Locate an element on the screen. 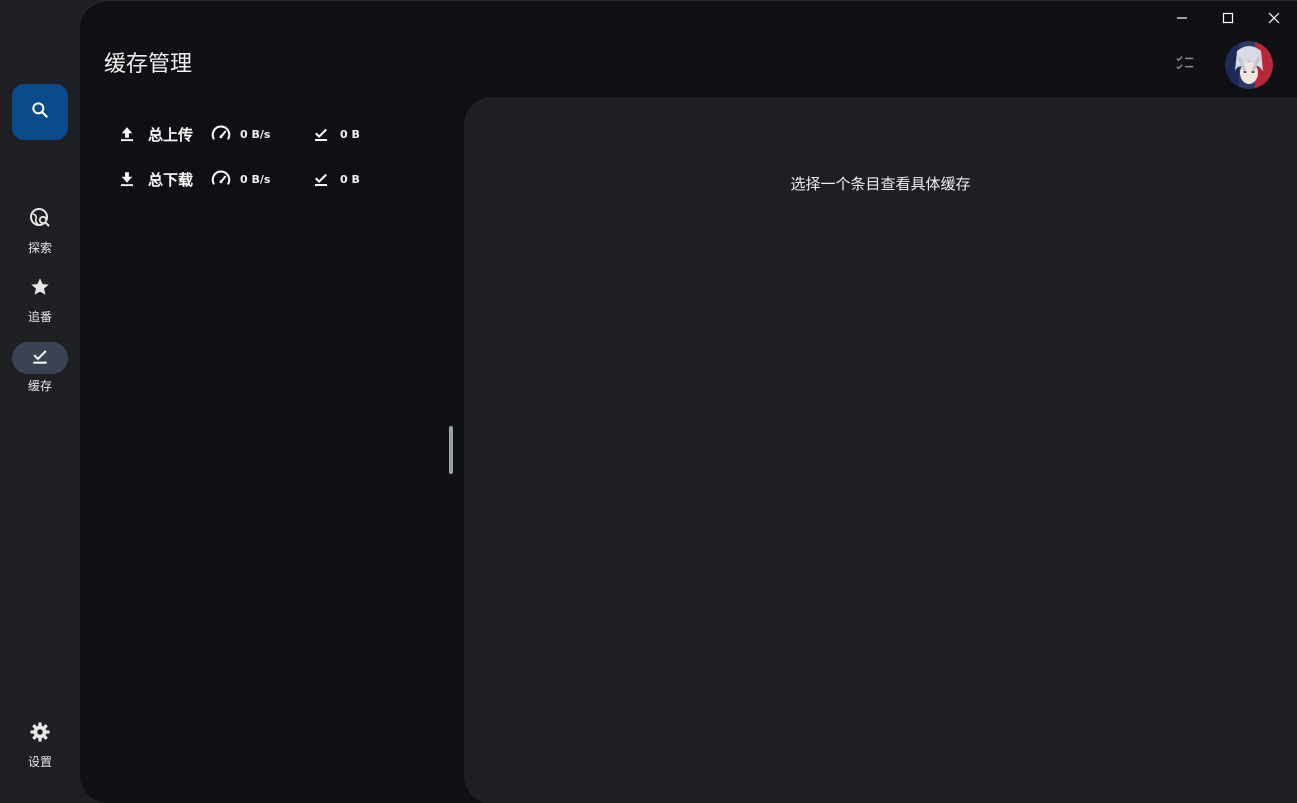  download-stats-row: 总下载 0 B/s 0 B is located at coordinates (238, 179).